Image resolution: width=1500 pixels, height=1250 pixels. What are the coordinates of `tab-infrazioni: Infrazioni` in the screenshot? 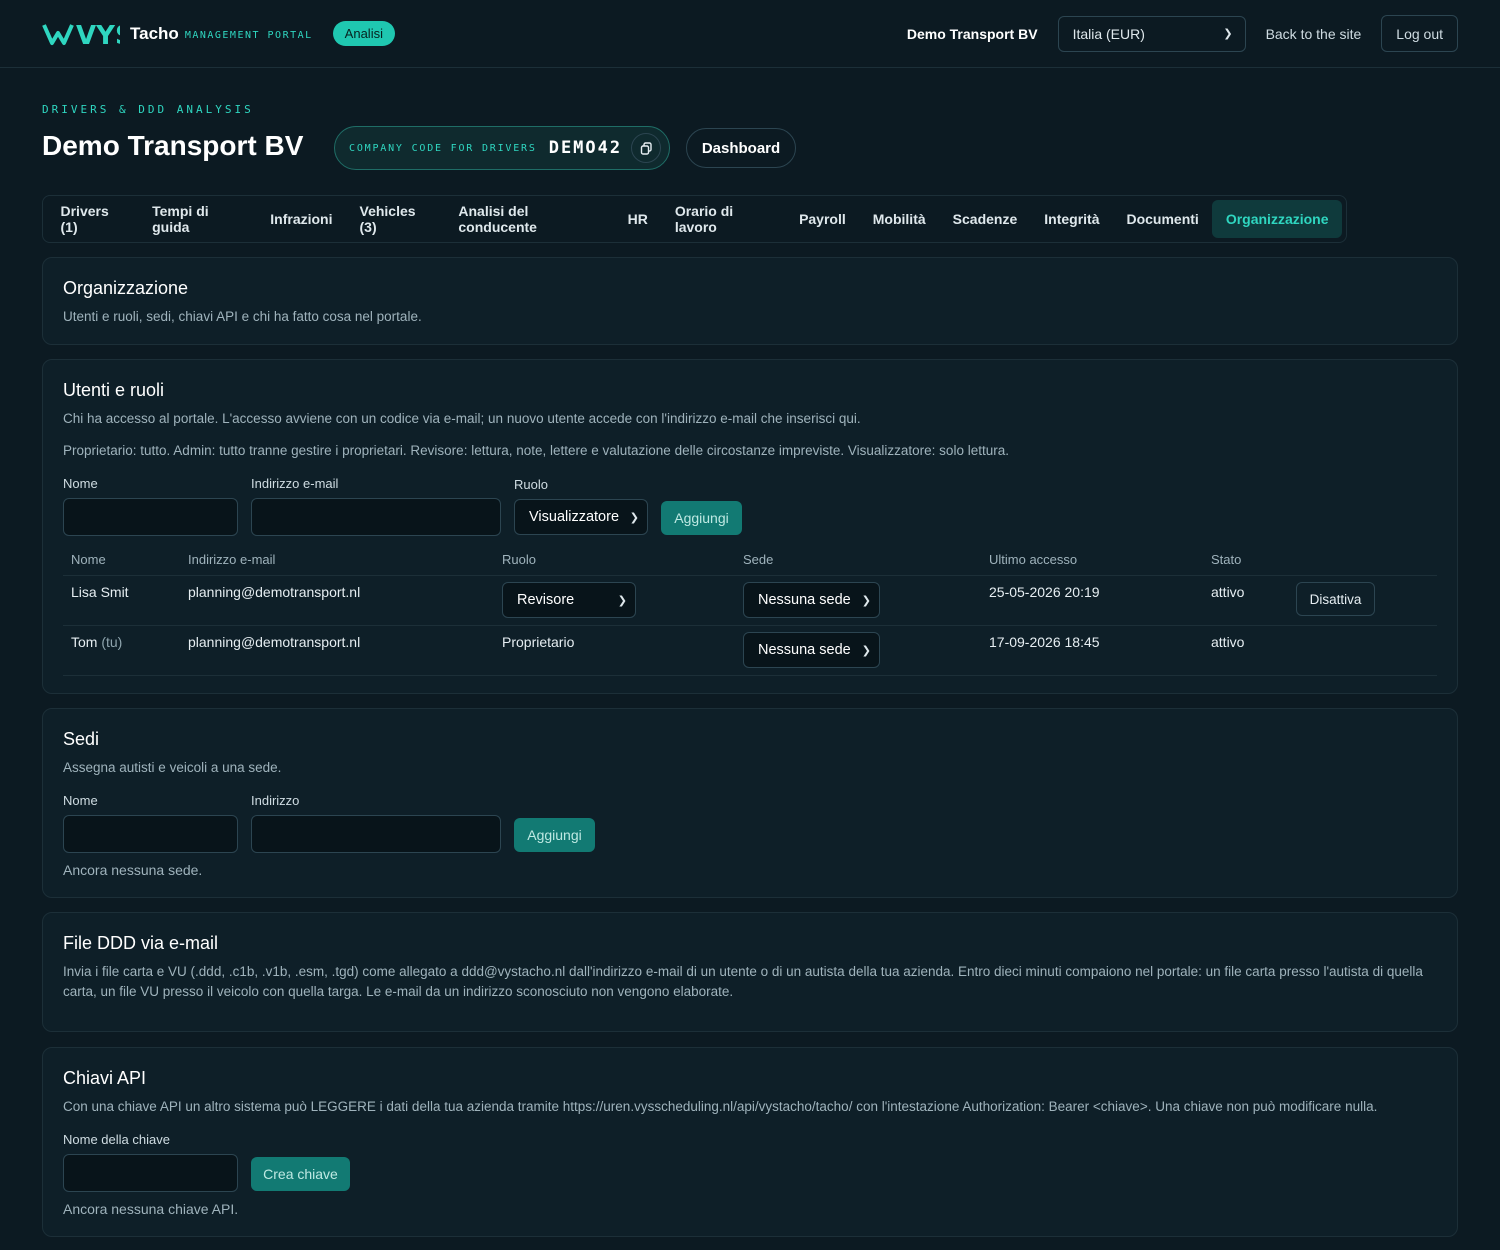 It's located at (301, 219).